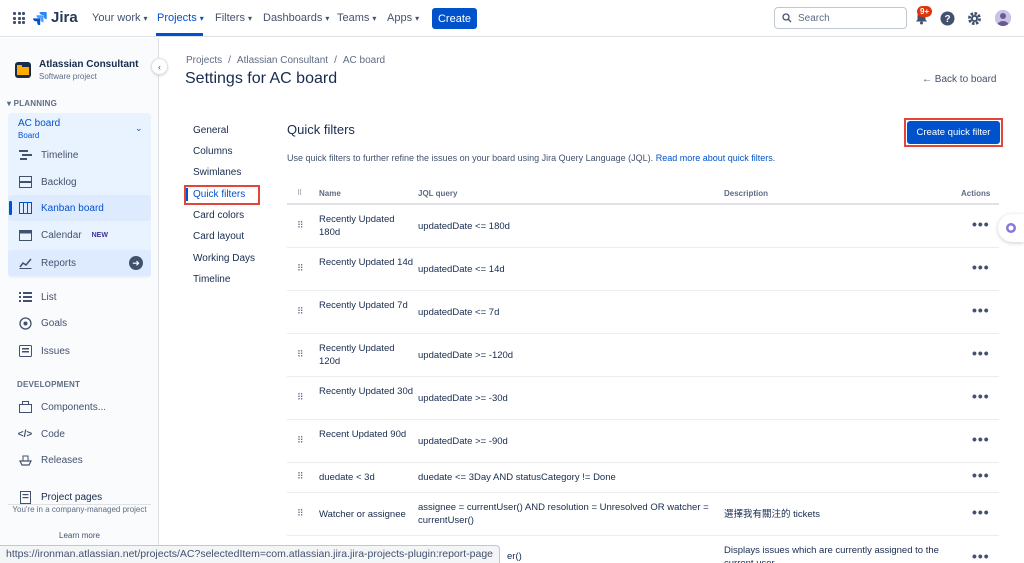 This screenshot has height=563, width=1024. I want to click on sidebar-item-timeline: Timeline, so click(47, 155).